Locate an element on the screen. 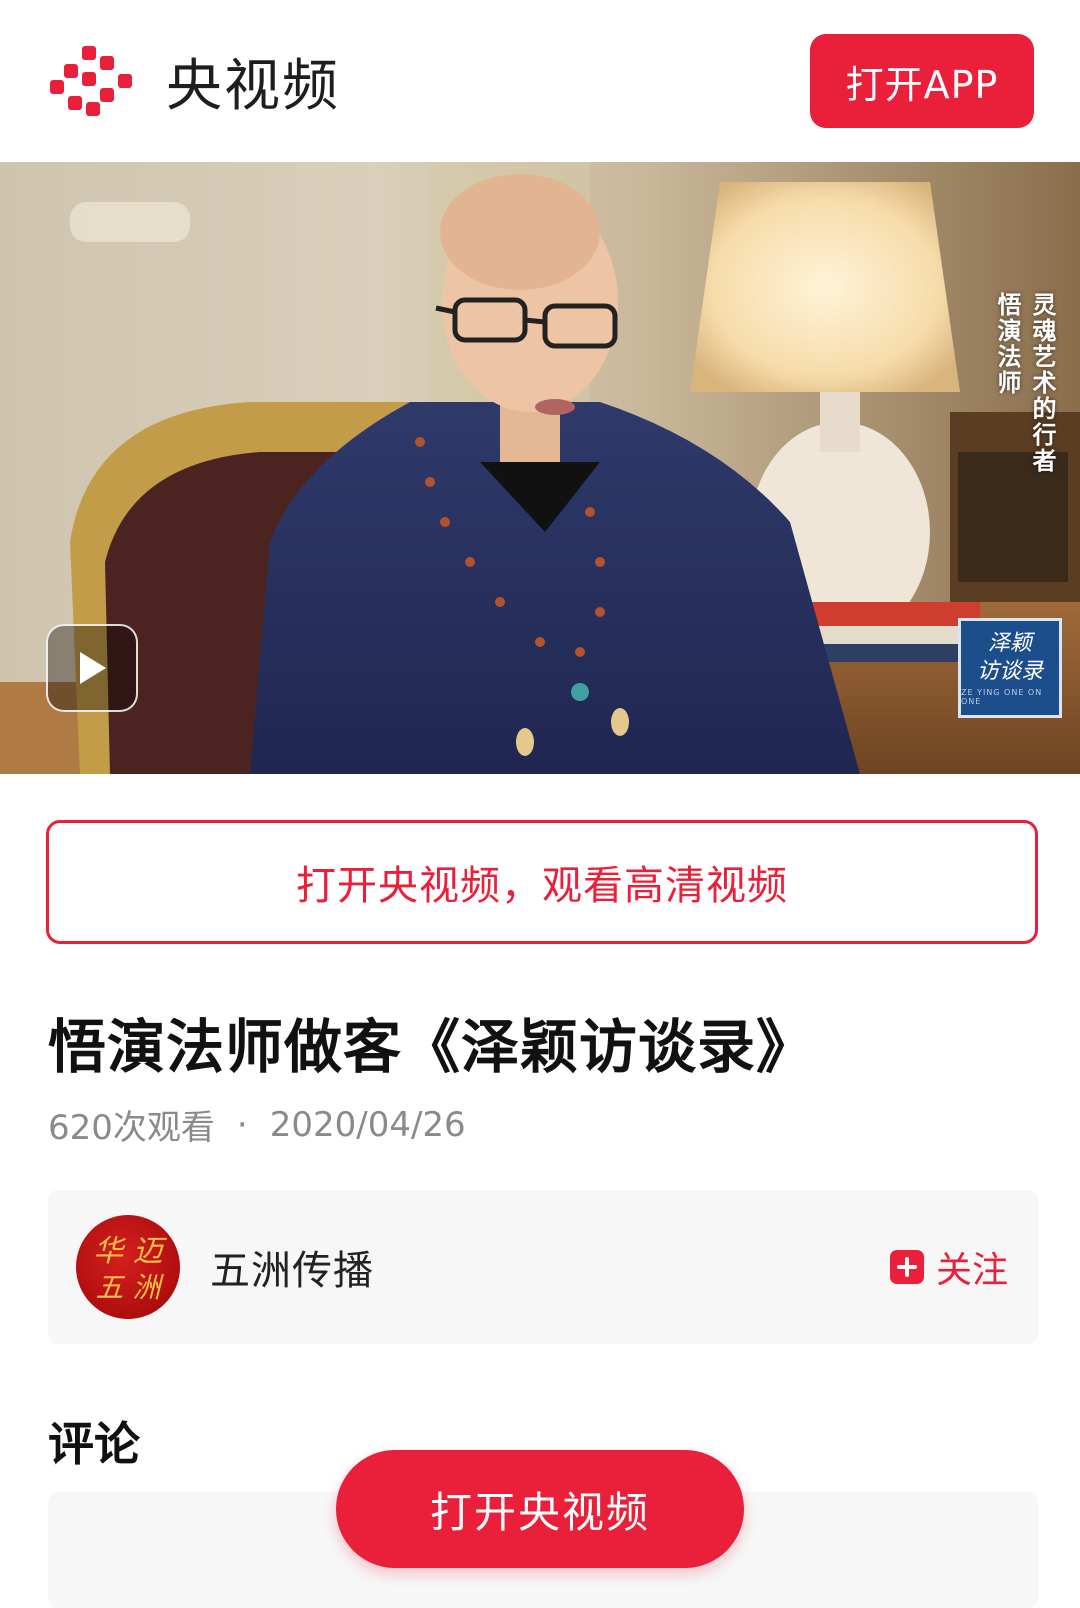 Image resolution: width=1080 pixels, height=1608 pixels. badge-line-2: 访谈录 is located at coordinates (1009, 671).